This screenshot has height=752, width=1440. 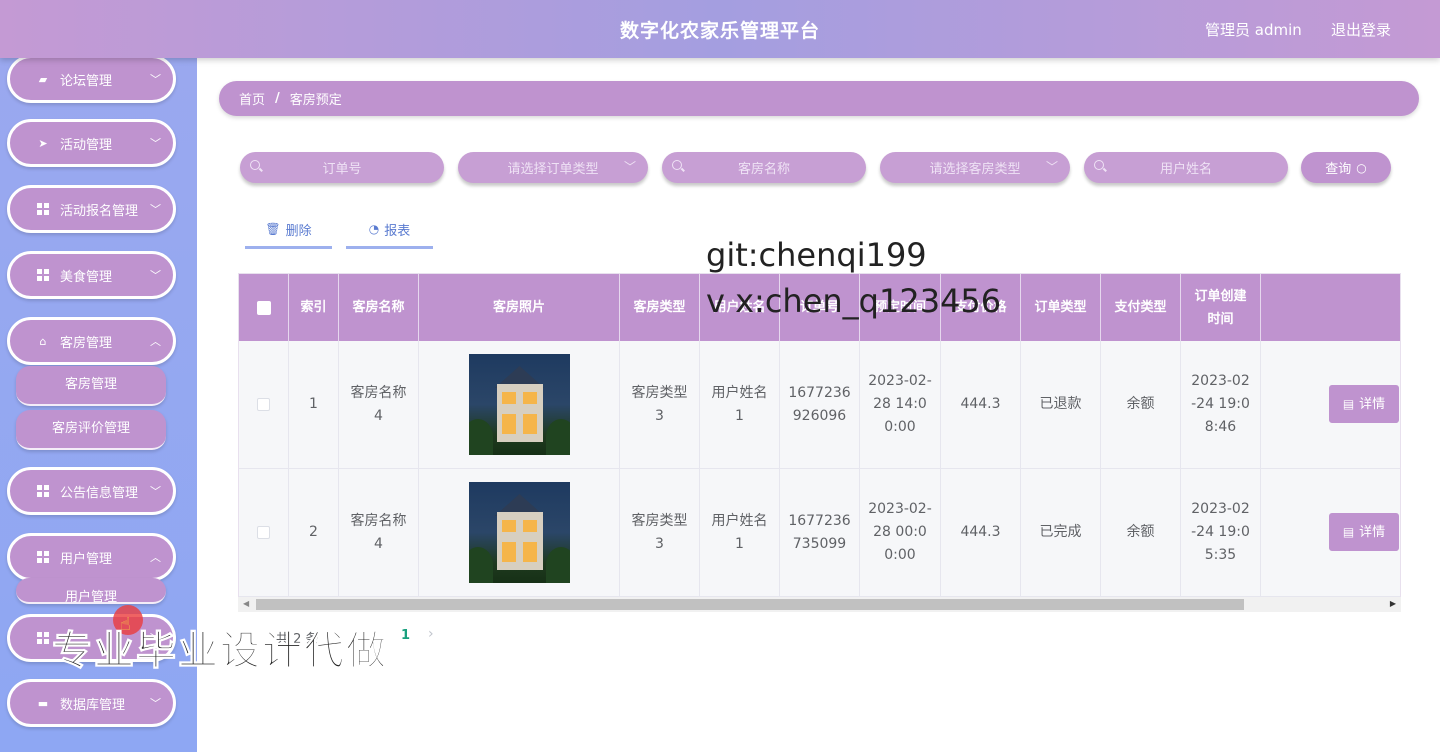 I want to click on user-name-placeholder: 用户姓名, so click(x=1185, y=169).